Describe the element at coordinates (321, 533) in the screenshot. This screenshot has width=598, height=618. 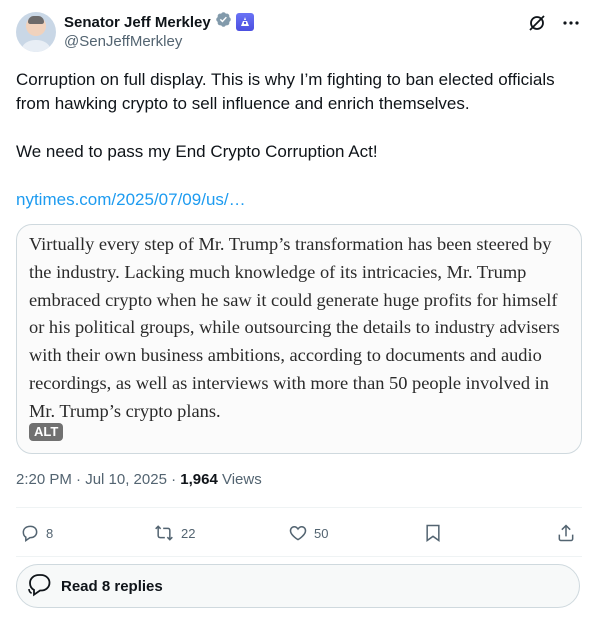
I see `like-count: 50` at that location.